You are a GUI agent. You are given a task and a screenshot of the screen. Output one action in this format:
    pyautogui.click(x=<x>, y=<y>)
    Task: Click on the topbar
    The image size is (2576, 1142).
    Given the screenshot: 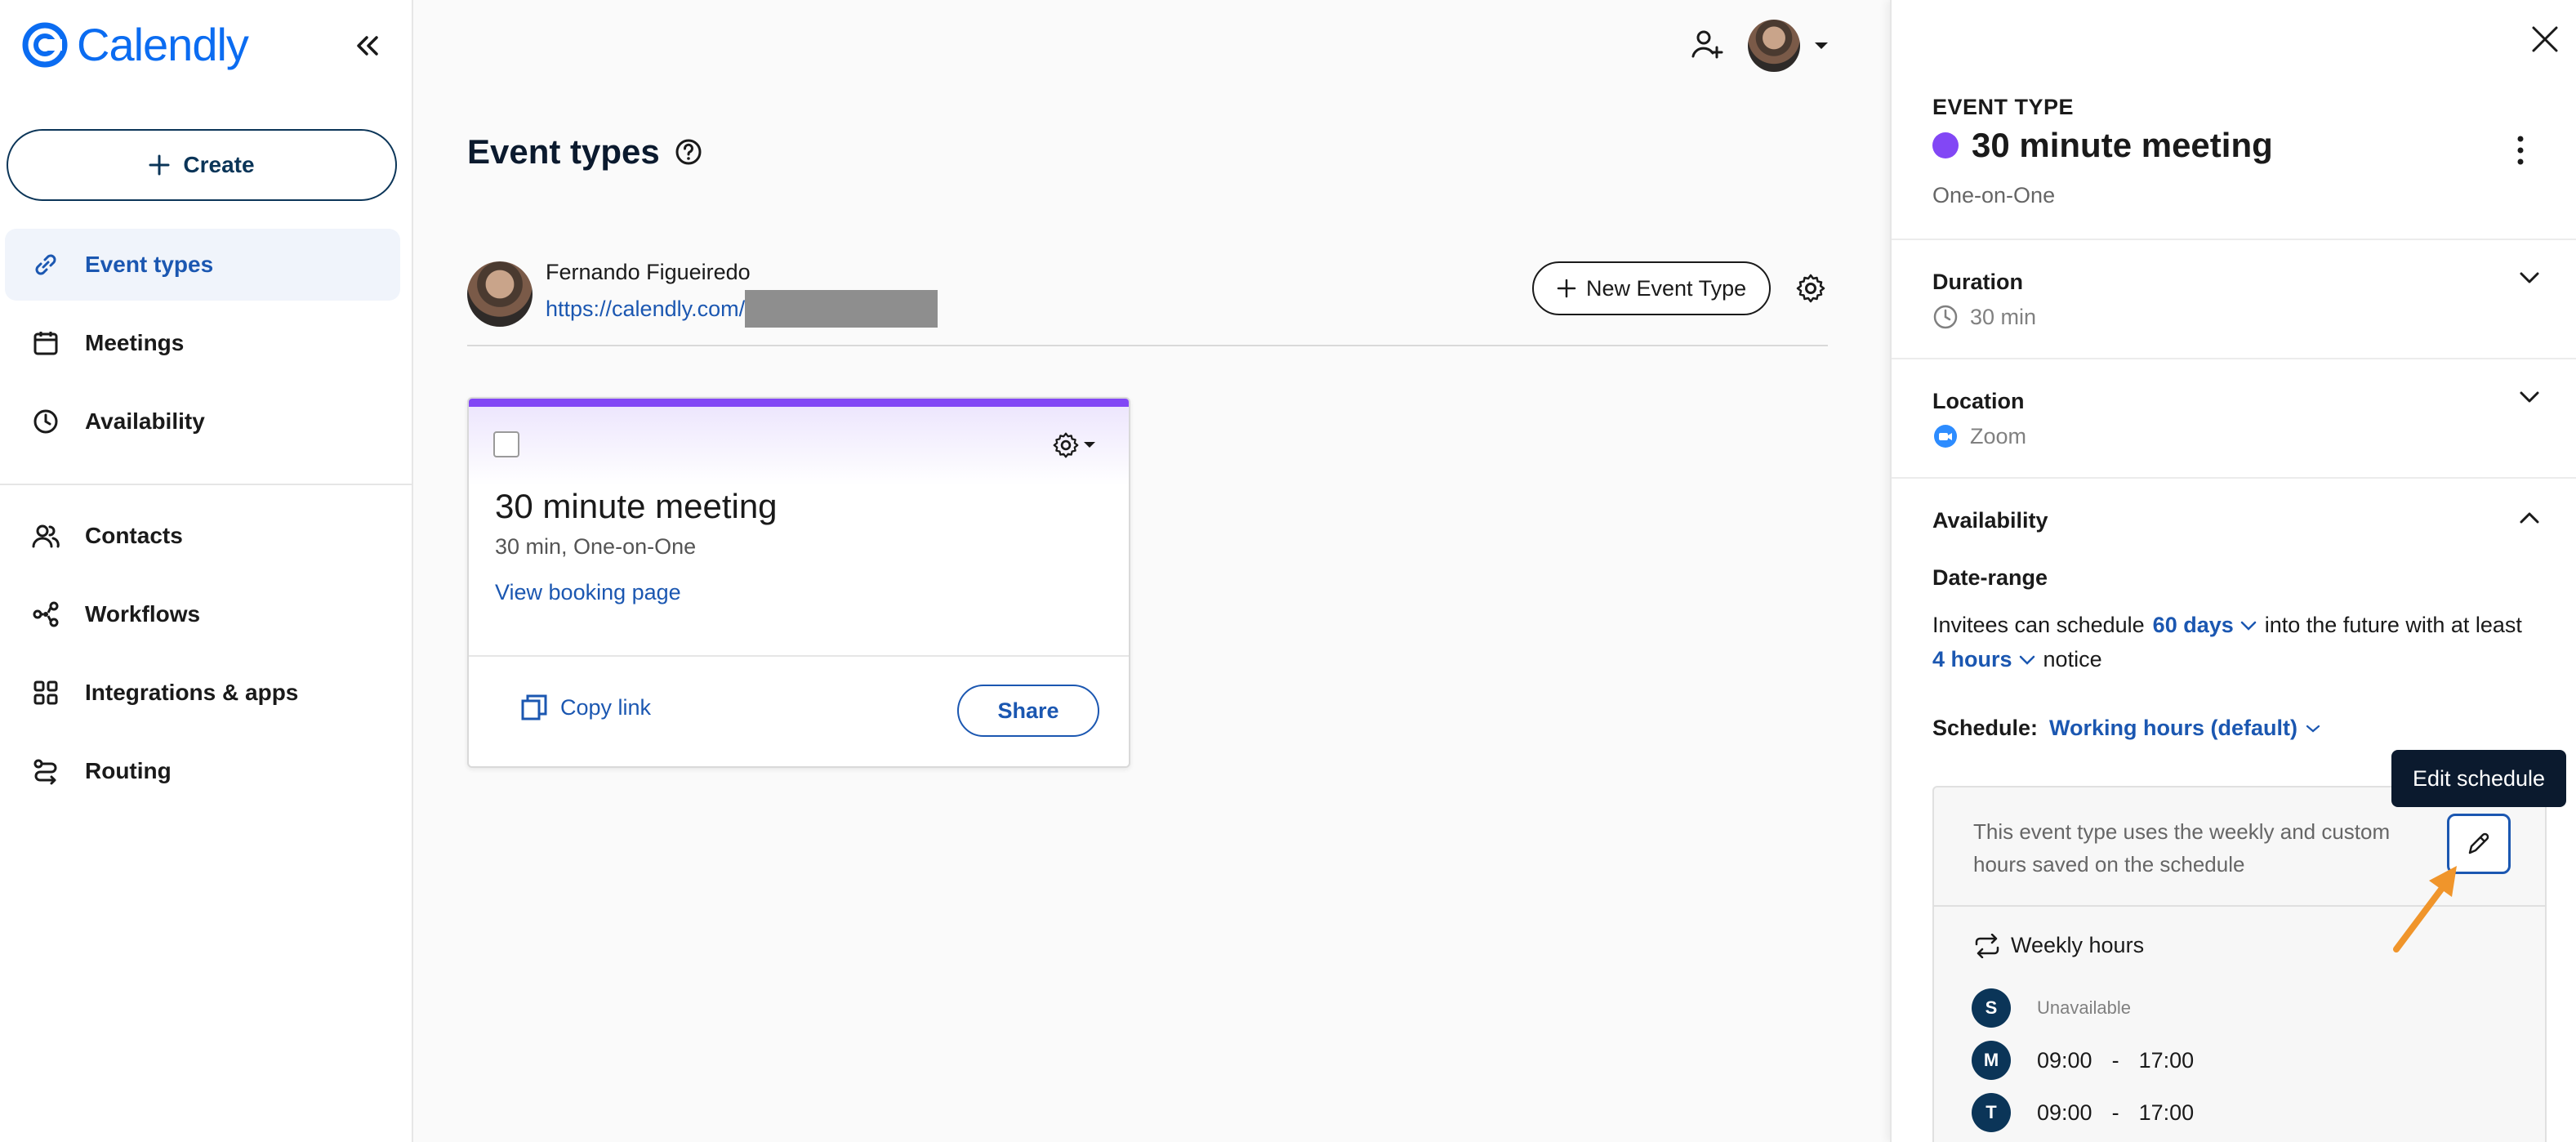 What is the action you would take?
    pyautogui.click(x=1760, y=46)
    